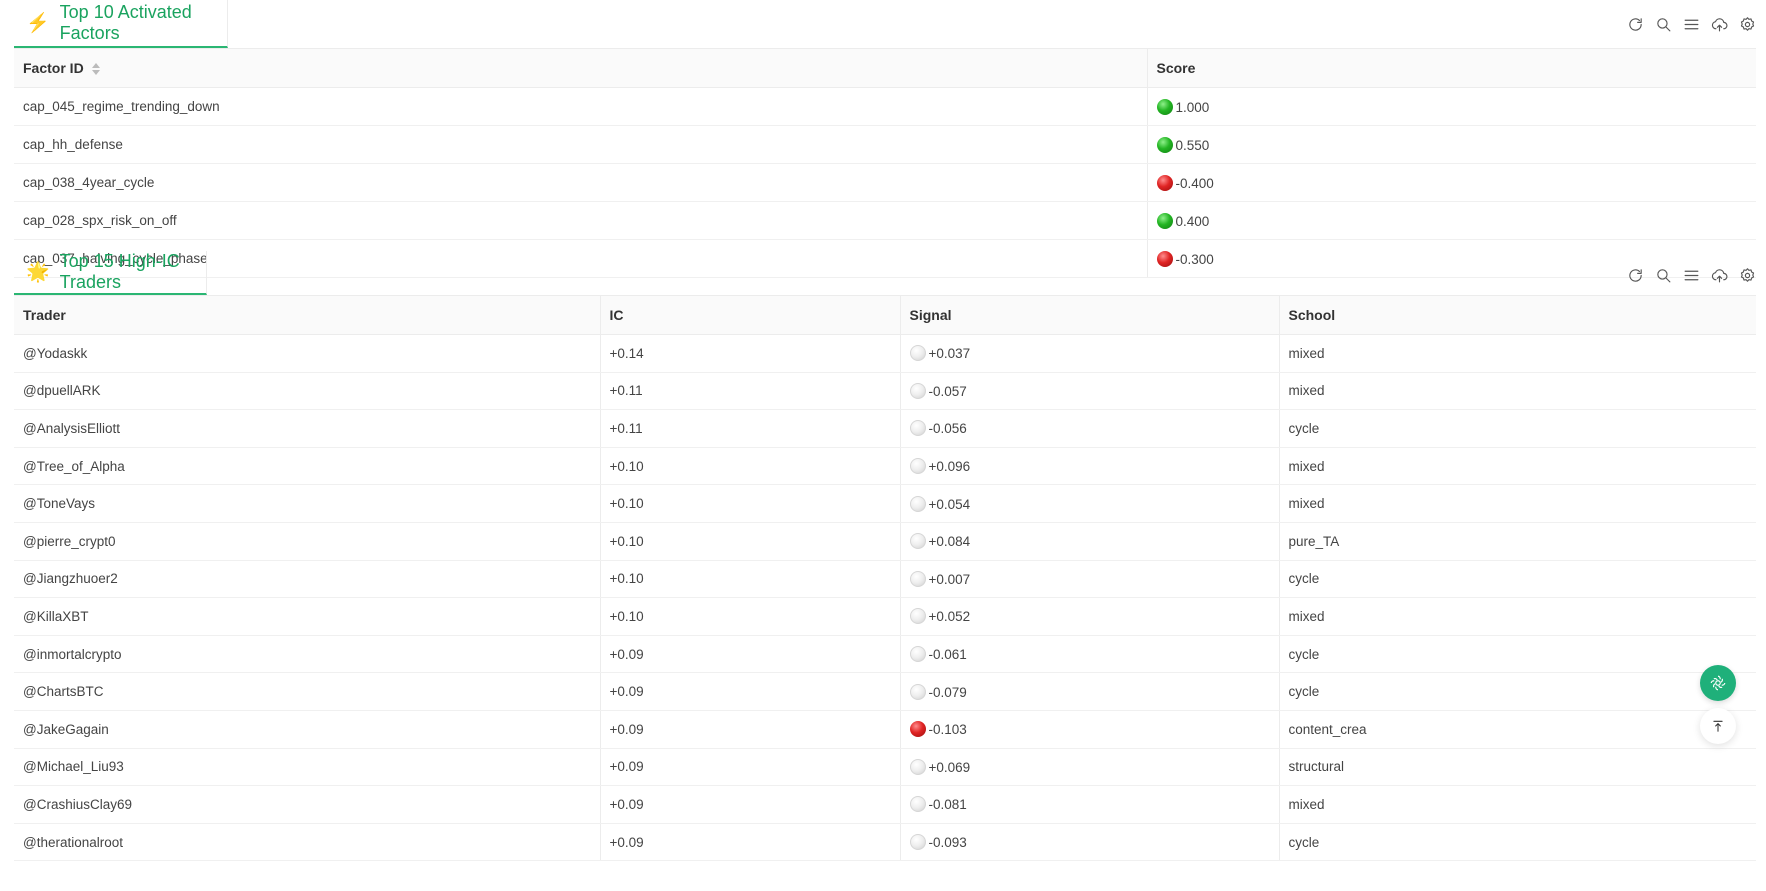 Image resolution: width=1766 pixels, height=891 pixels. I want to click on column-header-score: Score, so click(1451, 68).